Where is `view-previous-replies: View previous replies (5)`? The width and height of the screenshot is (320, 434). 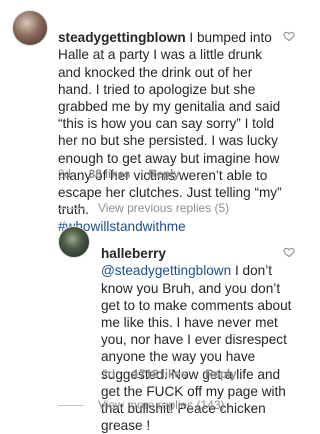
view-previous-replies: View previous replies (5) is located at coordinates (143, 208).